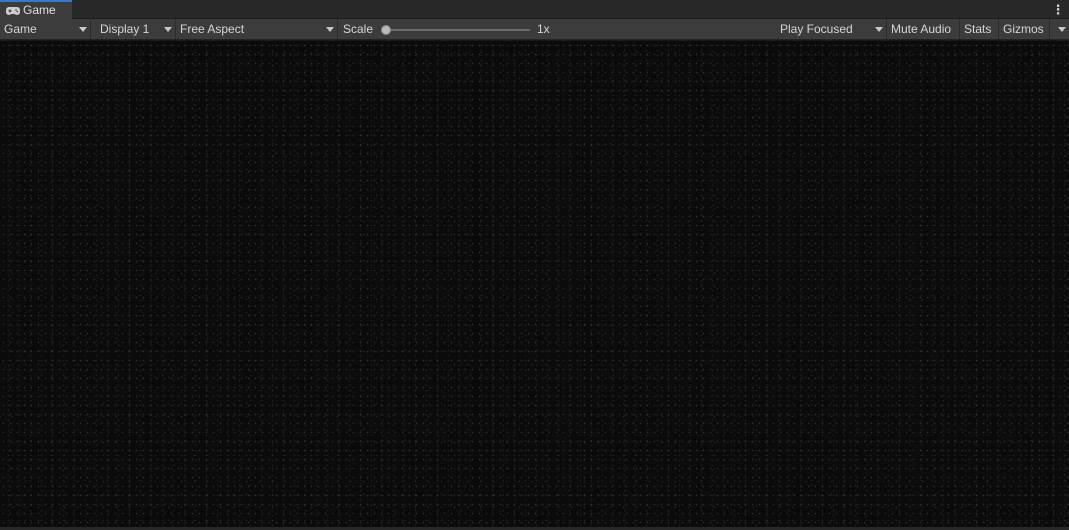  What do you see at coordinates (1058, 9) in the screenshot?
I see `kebab-menu-icon: ⋮` at bounding box center [1058, 9].